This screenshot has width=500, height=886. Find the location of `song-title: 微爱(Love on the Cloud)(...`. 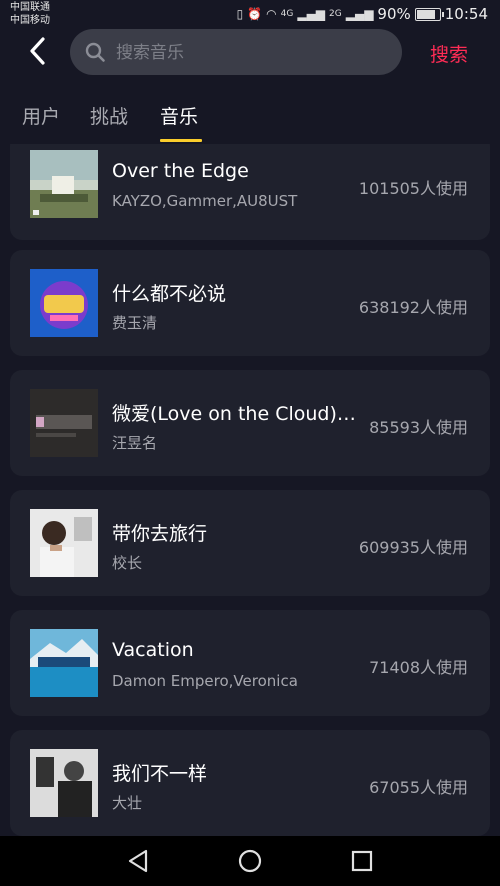

song-title: 微爱(Love on the Cloud)(... is located at coordinates (234, 414).